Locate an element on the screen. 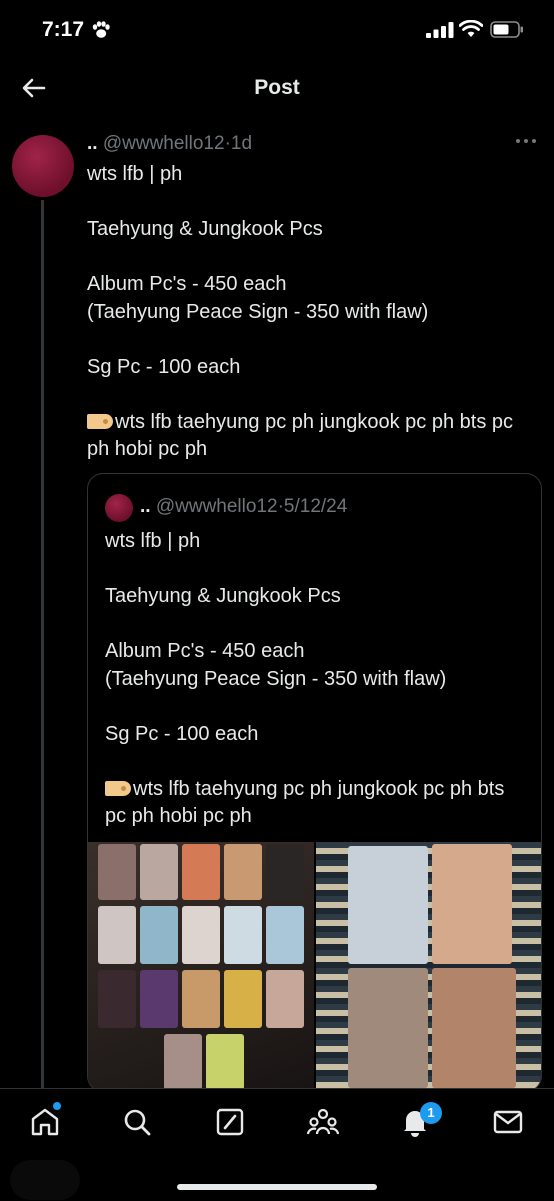 Image resolution: width=554 pixels, height=1201 pixels. quoted-post-meta: .. @wwwhello12·5/12/24 is located at coordinates (243, 507).